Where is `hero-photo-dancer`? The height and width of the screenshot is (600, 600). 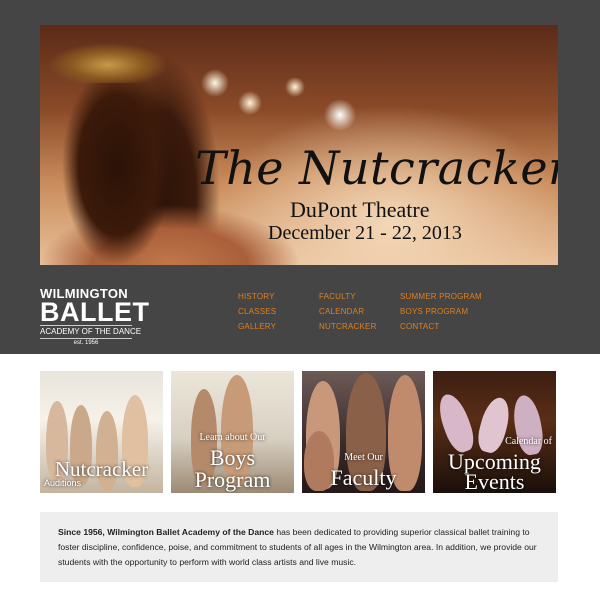 hero-photo-dancer is located at coordinates (117, 165).